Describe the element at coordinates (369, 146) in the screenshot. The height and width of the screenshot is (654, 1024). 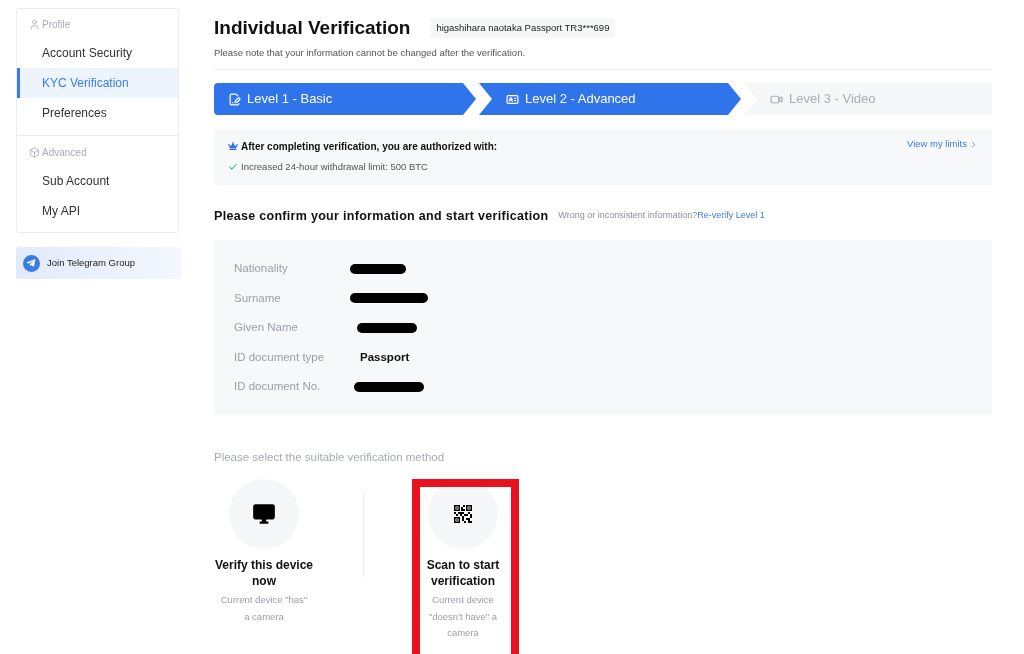
I see `benefits-heading: After completing verification, you are authorized with:` at that location.